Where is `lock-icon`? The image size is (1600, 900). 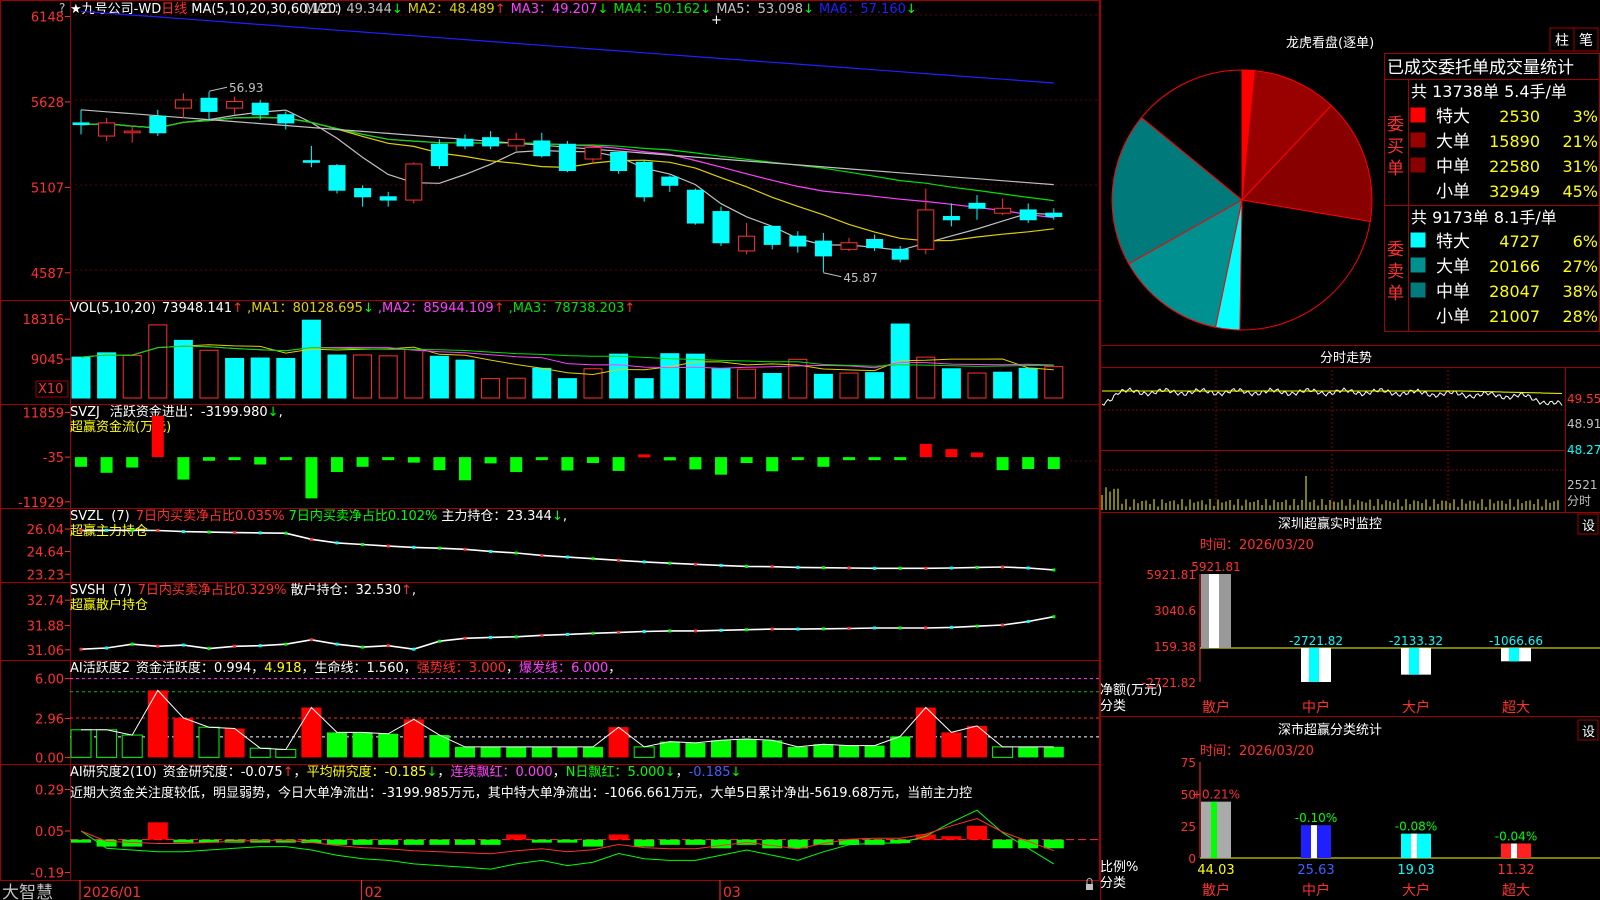 lock-icon is located at coordinates (1089, 887).